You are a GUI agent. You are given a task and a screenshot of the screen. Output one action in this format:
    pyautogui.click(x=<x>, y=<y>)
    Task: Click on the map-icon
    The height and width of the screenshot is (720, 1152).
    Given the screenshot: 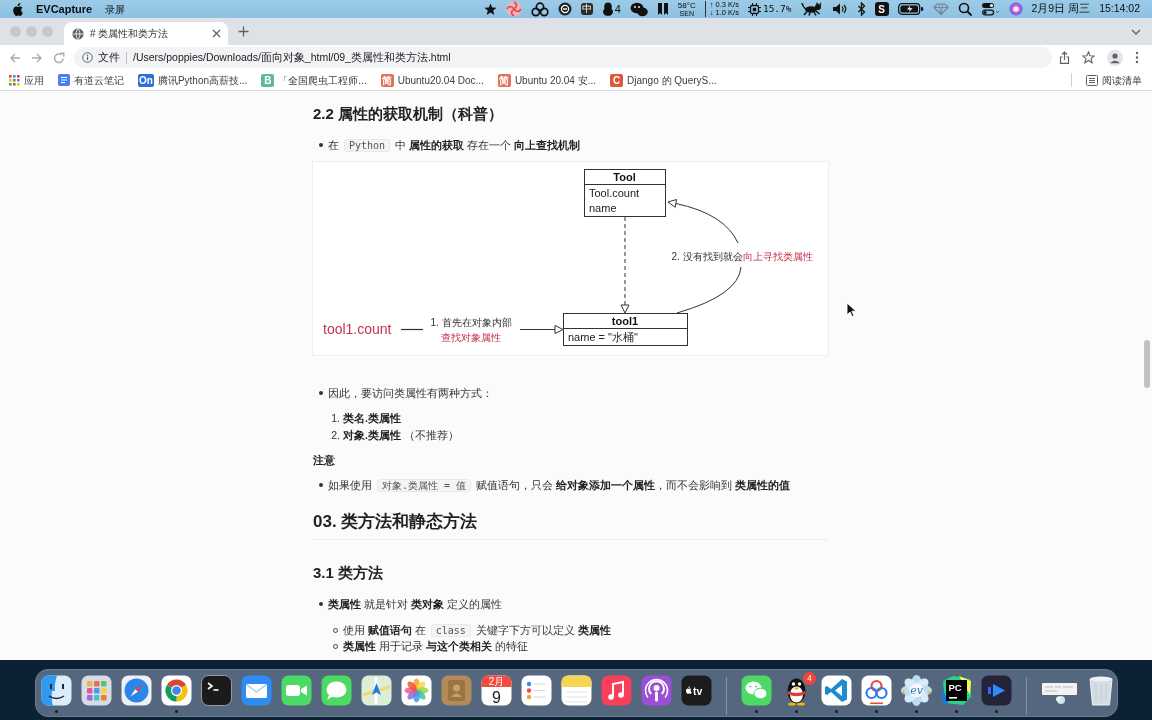 What is the action you would take?
    pyautogui.click(x=376, y=690)
    